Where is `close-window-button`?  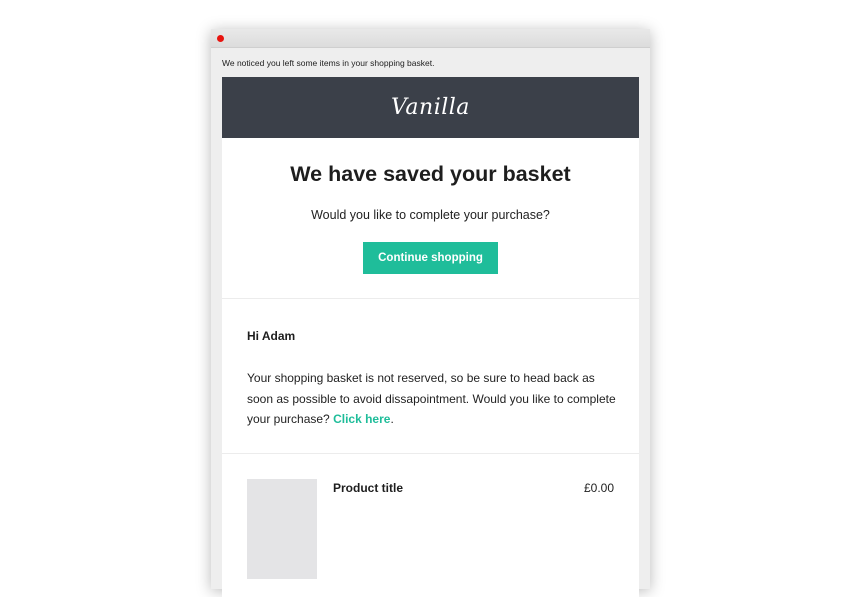 close-window-button is located at coordinates (220, 38).